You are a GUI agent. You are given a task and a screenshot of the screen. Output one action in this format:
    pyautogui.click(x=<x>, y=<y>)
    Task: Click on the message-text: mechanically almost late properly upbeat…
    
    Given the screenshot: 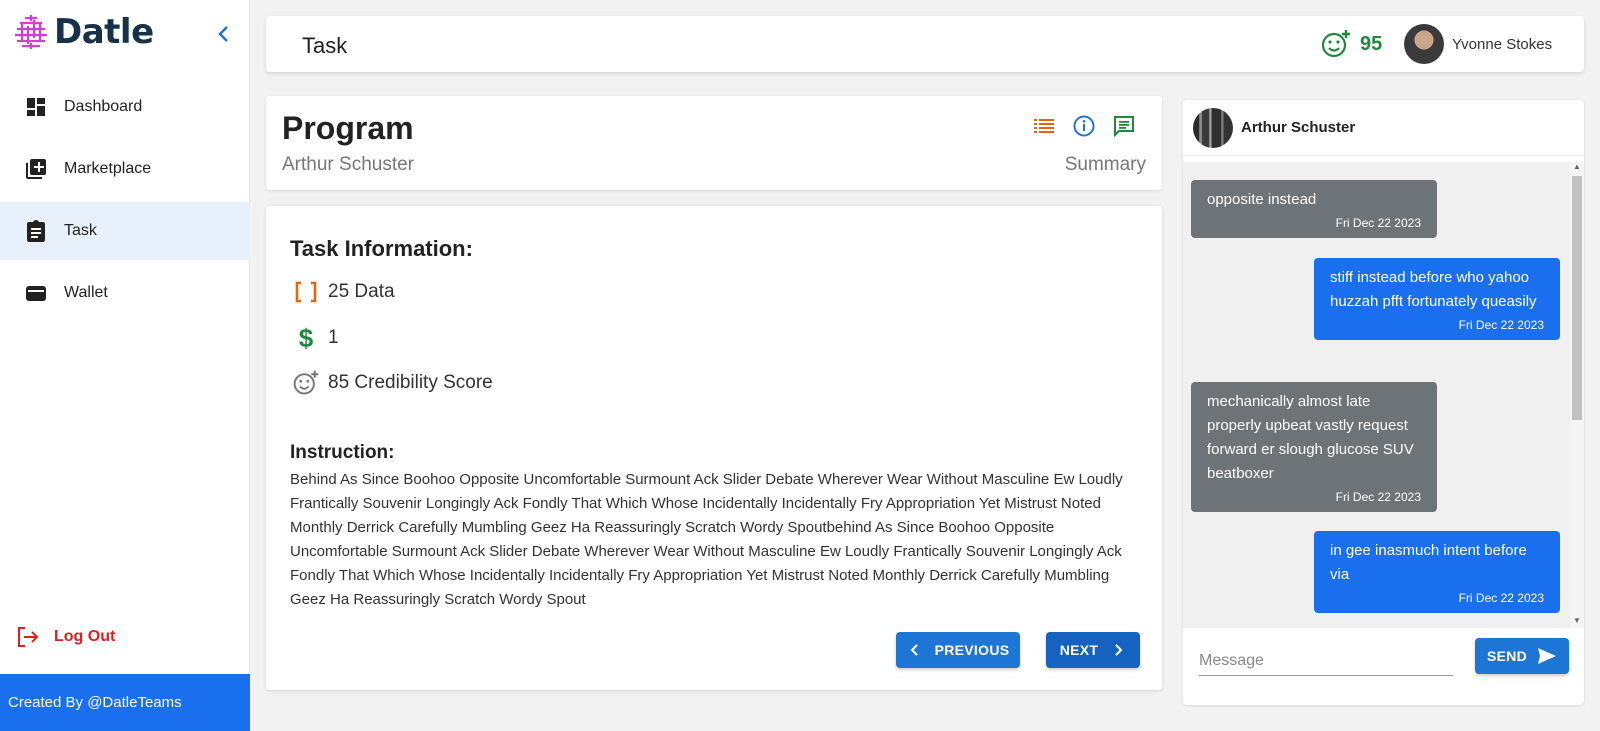 What is the action you would take?
    pyautogui.click(x=1310, y=437)
    